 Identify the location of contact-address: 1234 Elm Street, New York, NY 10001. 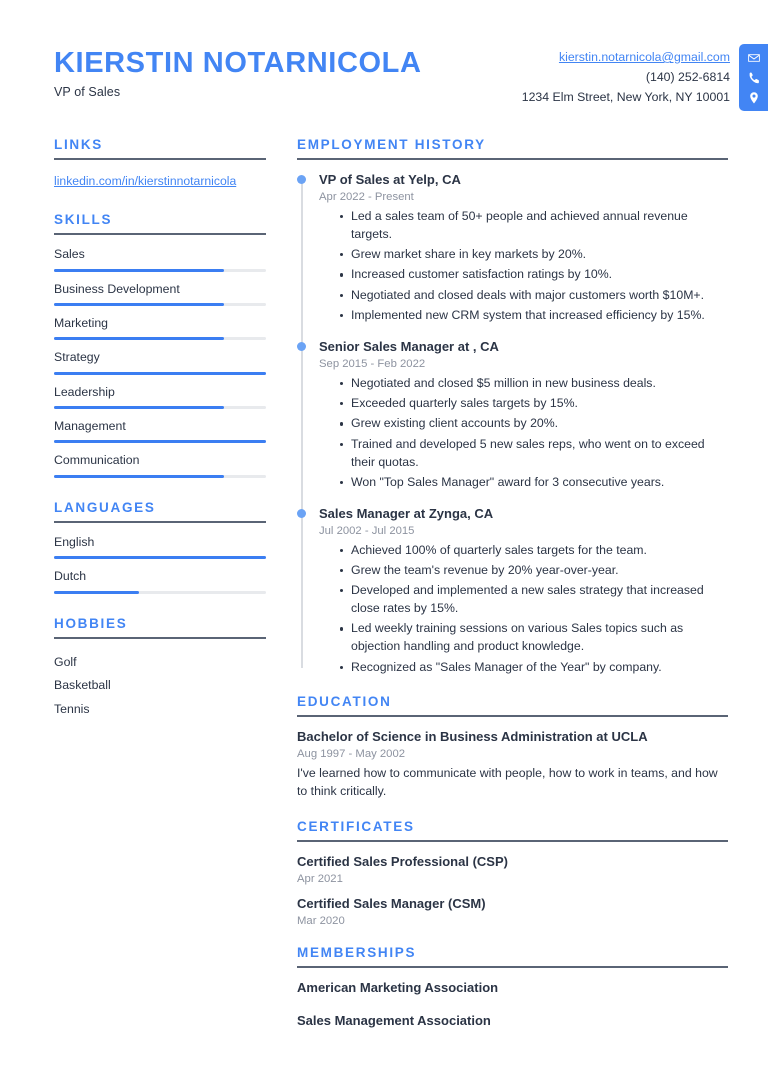
(625, 96).